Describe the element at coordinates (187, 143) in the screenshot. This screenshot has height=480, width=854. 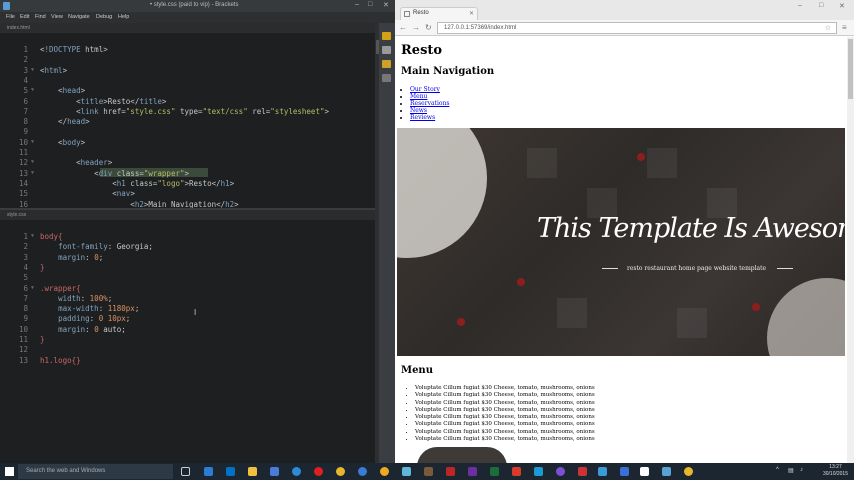
I see `code-line: 10 ▼ <body>` at that location.